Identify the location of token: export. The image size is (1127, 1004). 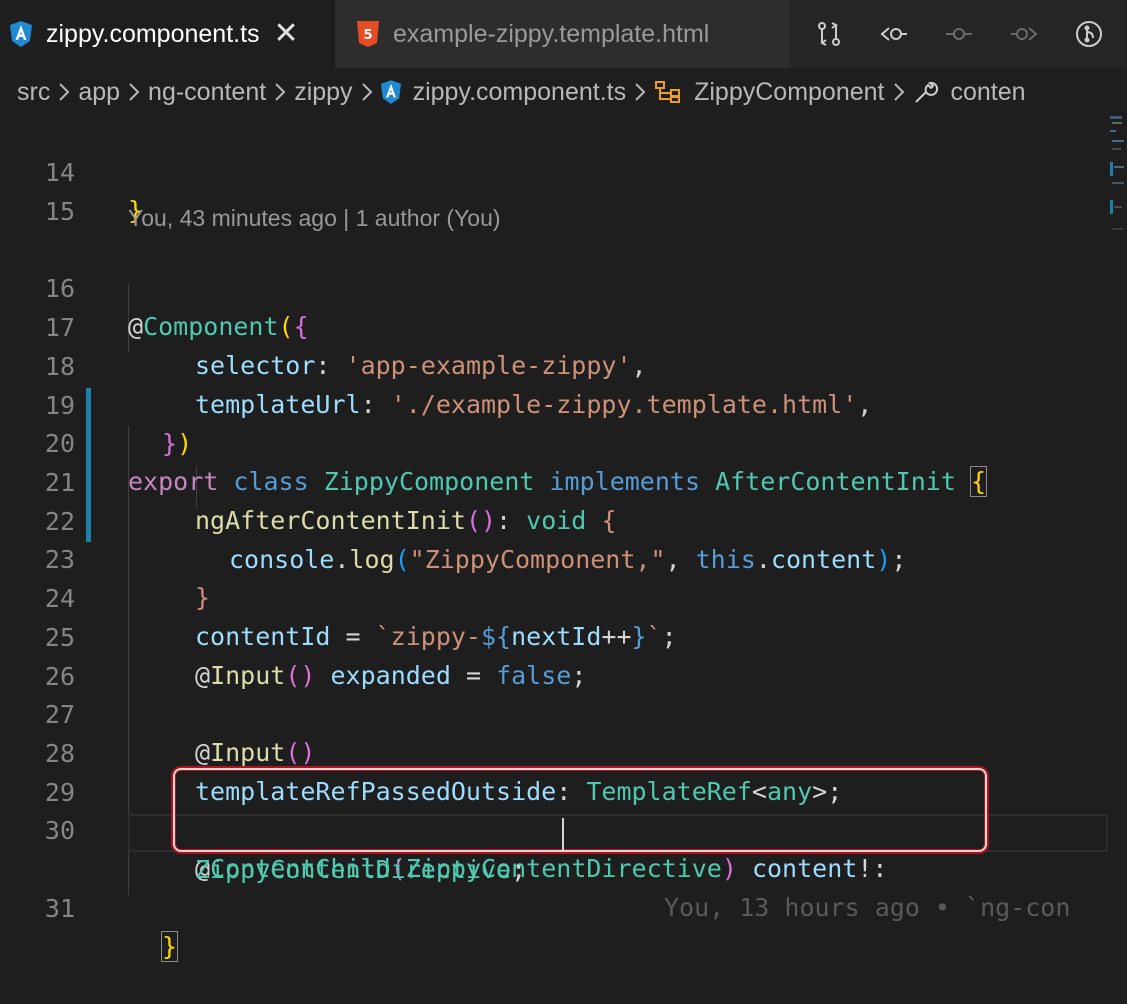
(173, 481).